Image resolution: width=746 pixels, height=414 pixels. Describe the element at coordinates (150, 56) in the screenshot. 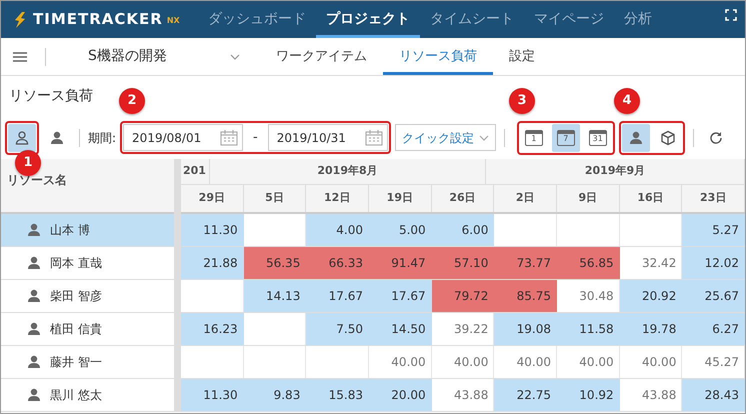

I see `project-select: S機器の開発` at that location.